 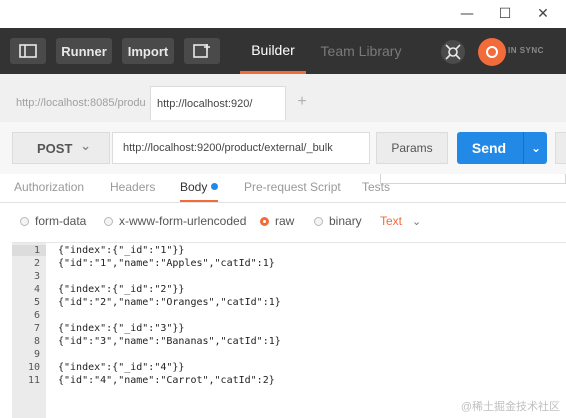 I want to click on line-number: 10, so click(x=33, y=367).